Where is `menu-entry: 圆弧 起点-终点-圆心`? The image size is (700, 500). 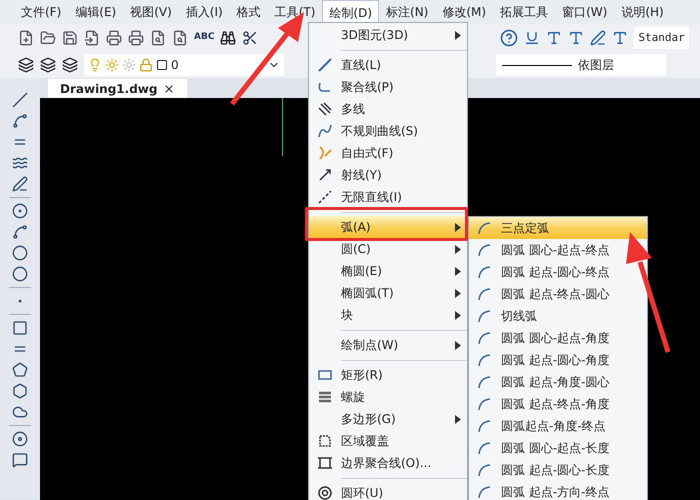 menu-entry: 圆弧 起点-终点-圆心 is located at coordinates (558, 294).